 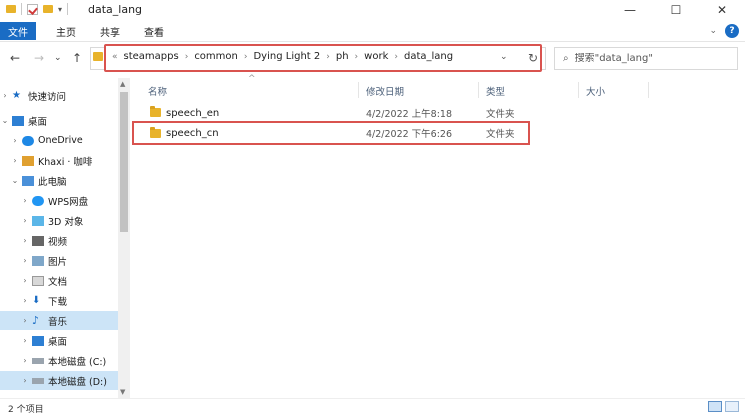 What do you see at coordinates (385, 91) in the screenshot?
I see `column-date: 修改日期` at bounding box center [385, 91].